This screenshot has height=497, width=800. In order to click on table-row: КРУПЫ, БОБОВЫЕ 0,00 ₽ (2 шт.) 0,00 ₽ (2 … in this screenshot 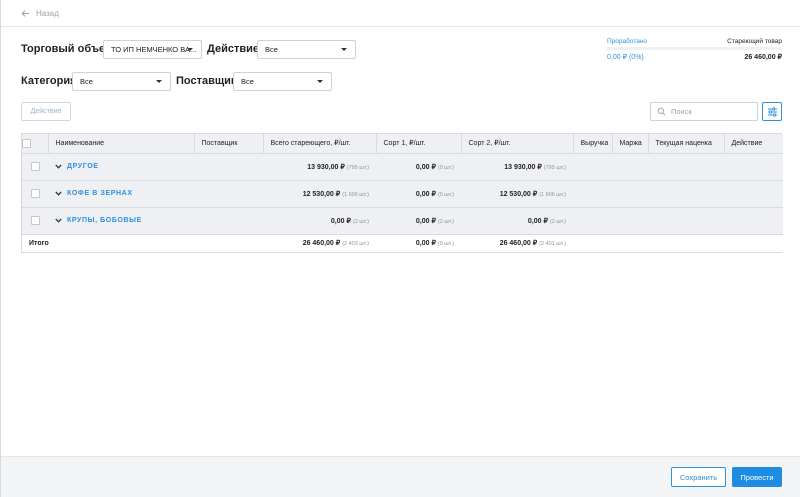, I will do `click(402, 221)`.